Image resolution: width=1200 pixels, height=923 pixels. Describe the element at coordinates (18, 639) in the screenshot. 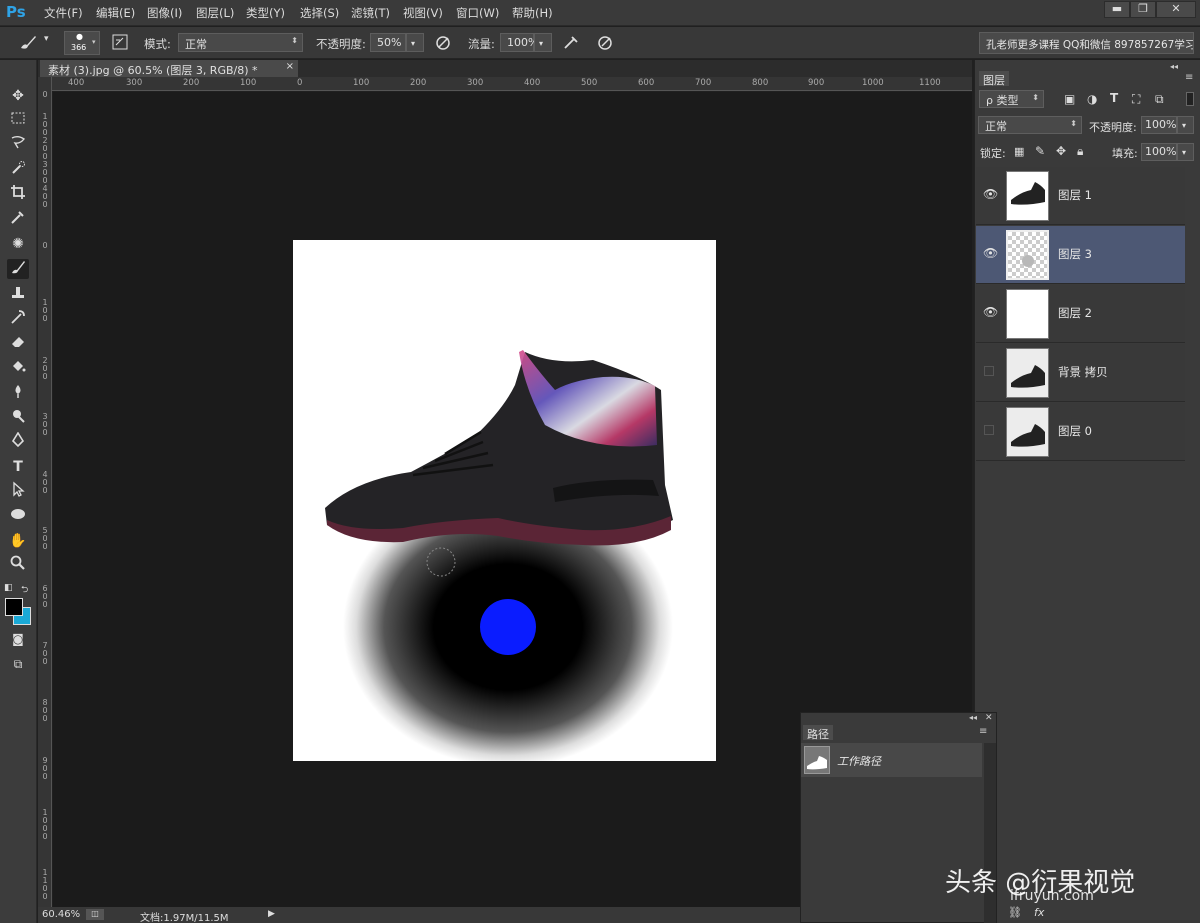

I see `quick-mask-icon: ◙` at that location.